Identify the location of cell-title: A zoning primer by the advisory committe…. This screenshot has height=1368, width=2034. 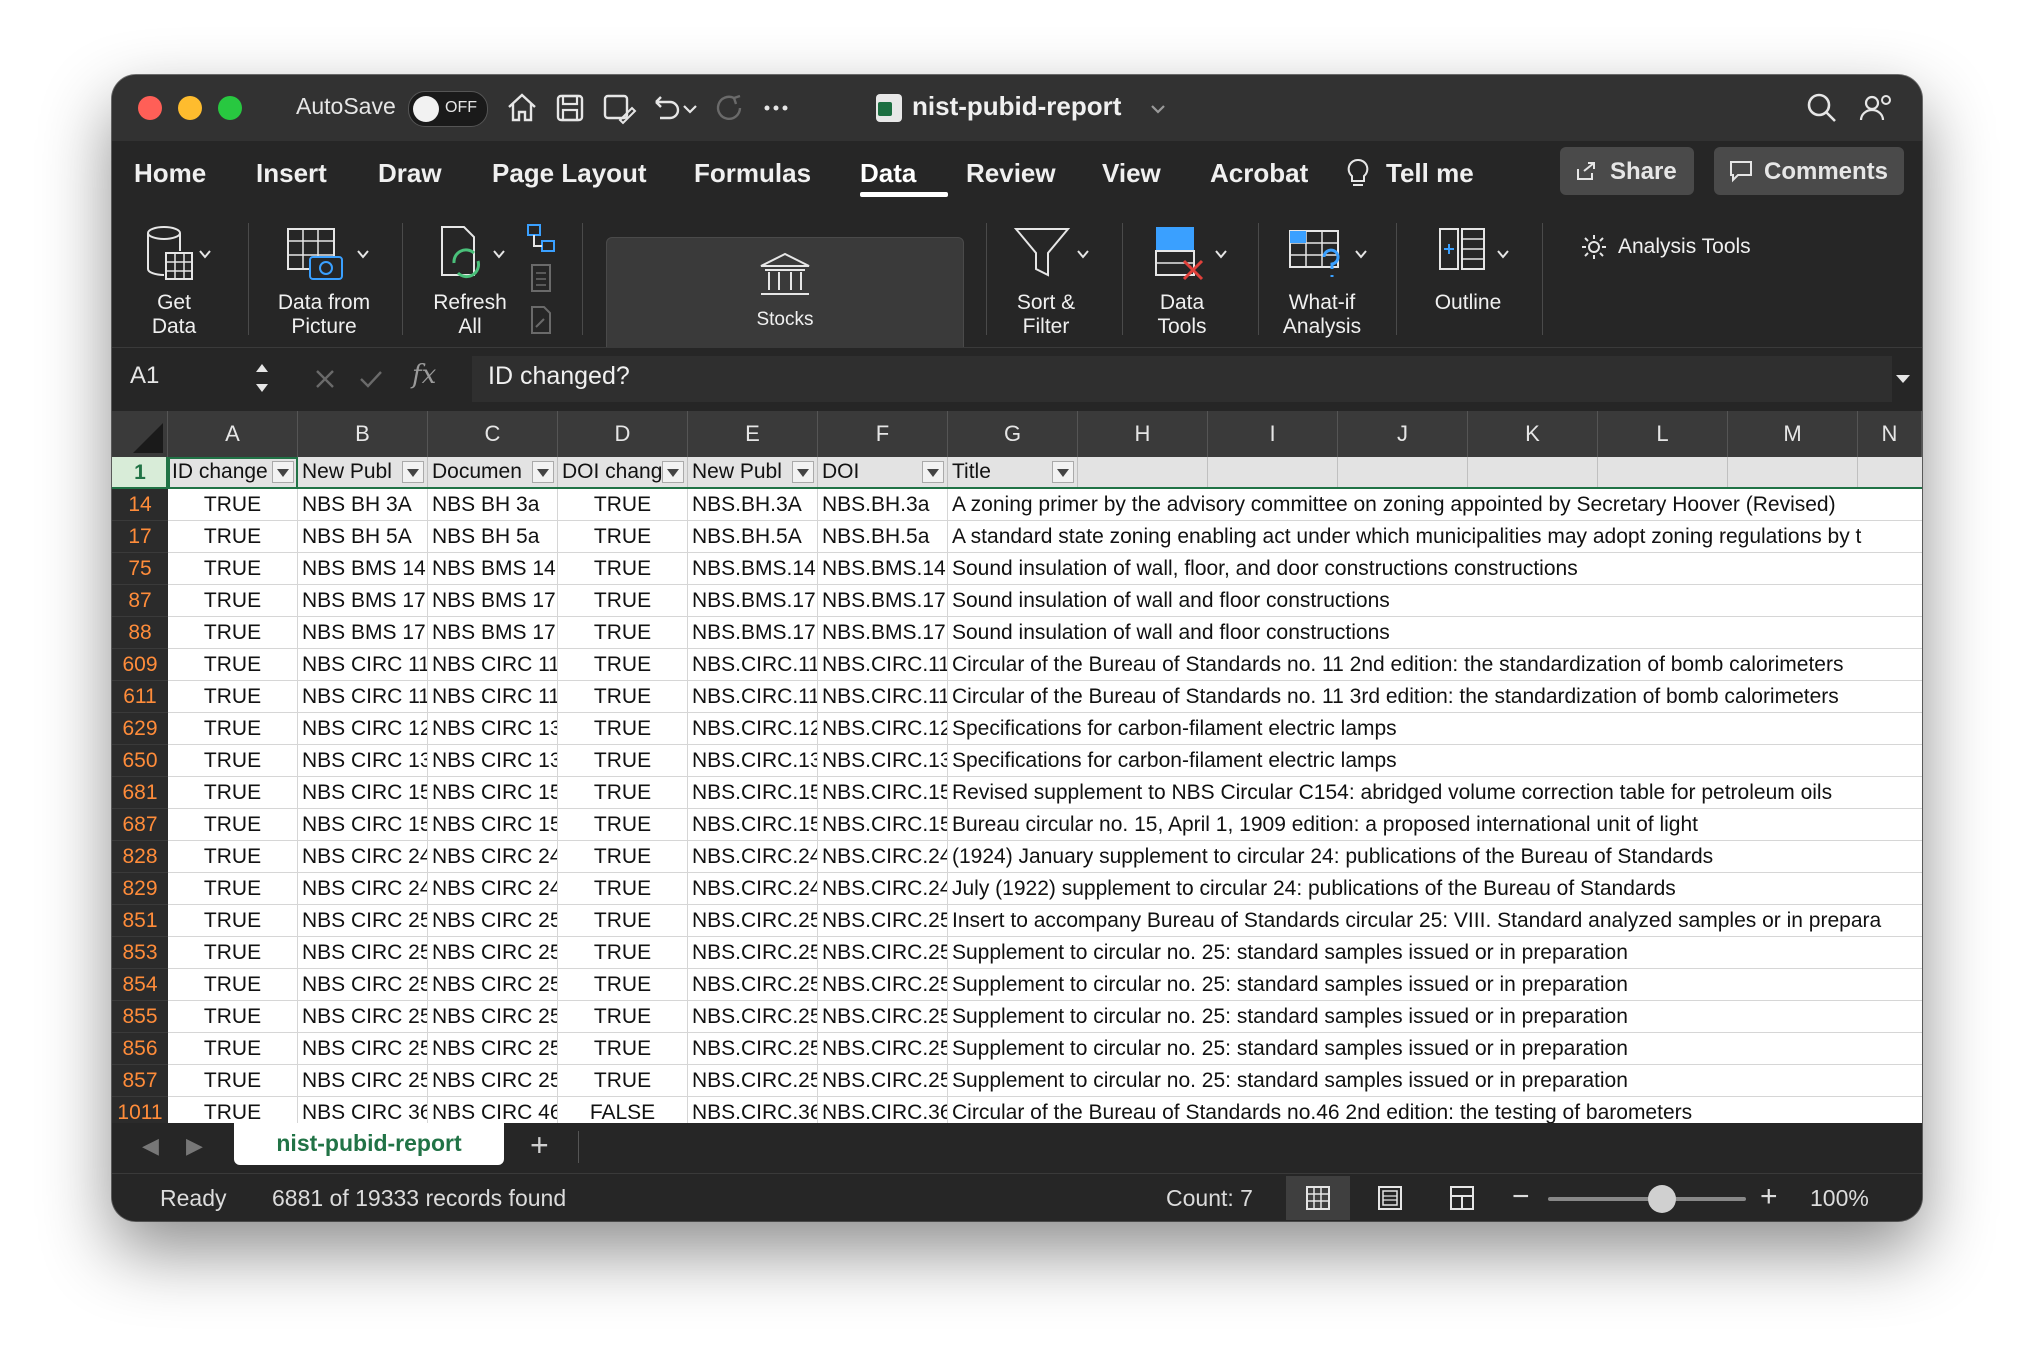
(1435, 505).